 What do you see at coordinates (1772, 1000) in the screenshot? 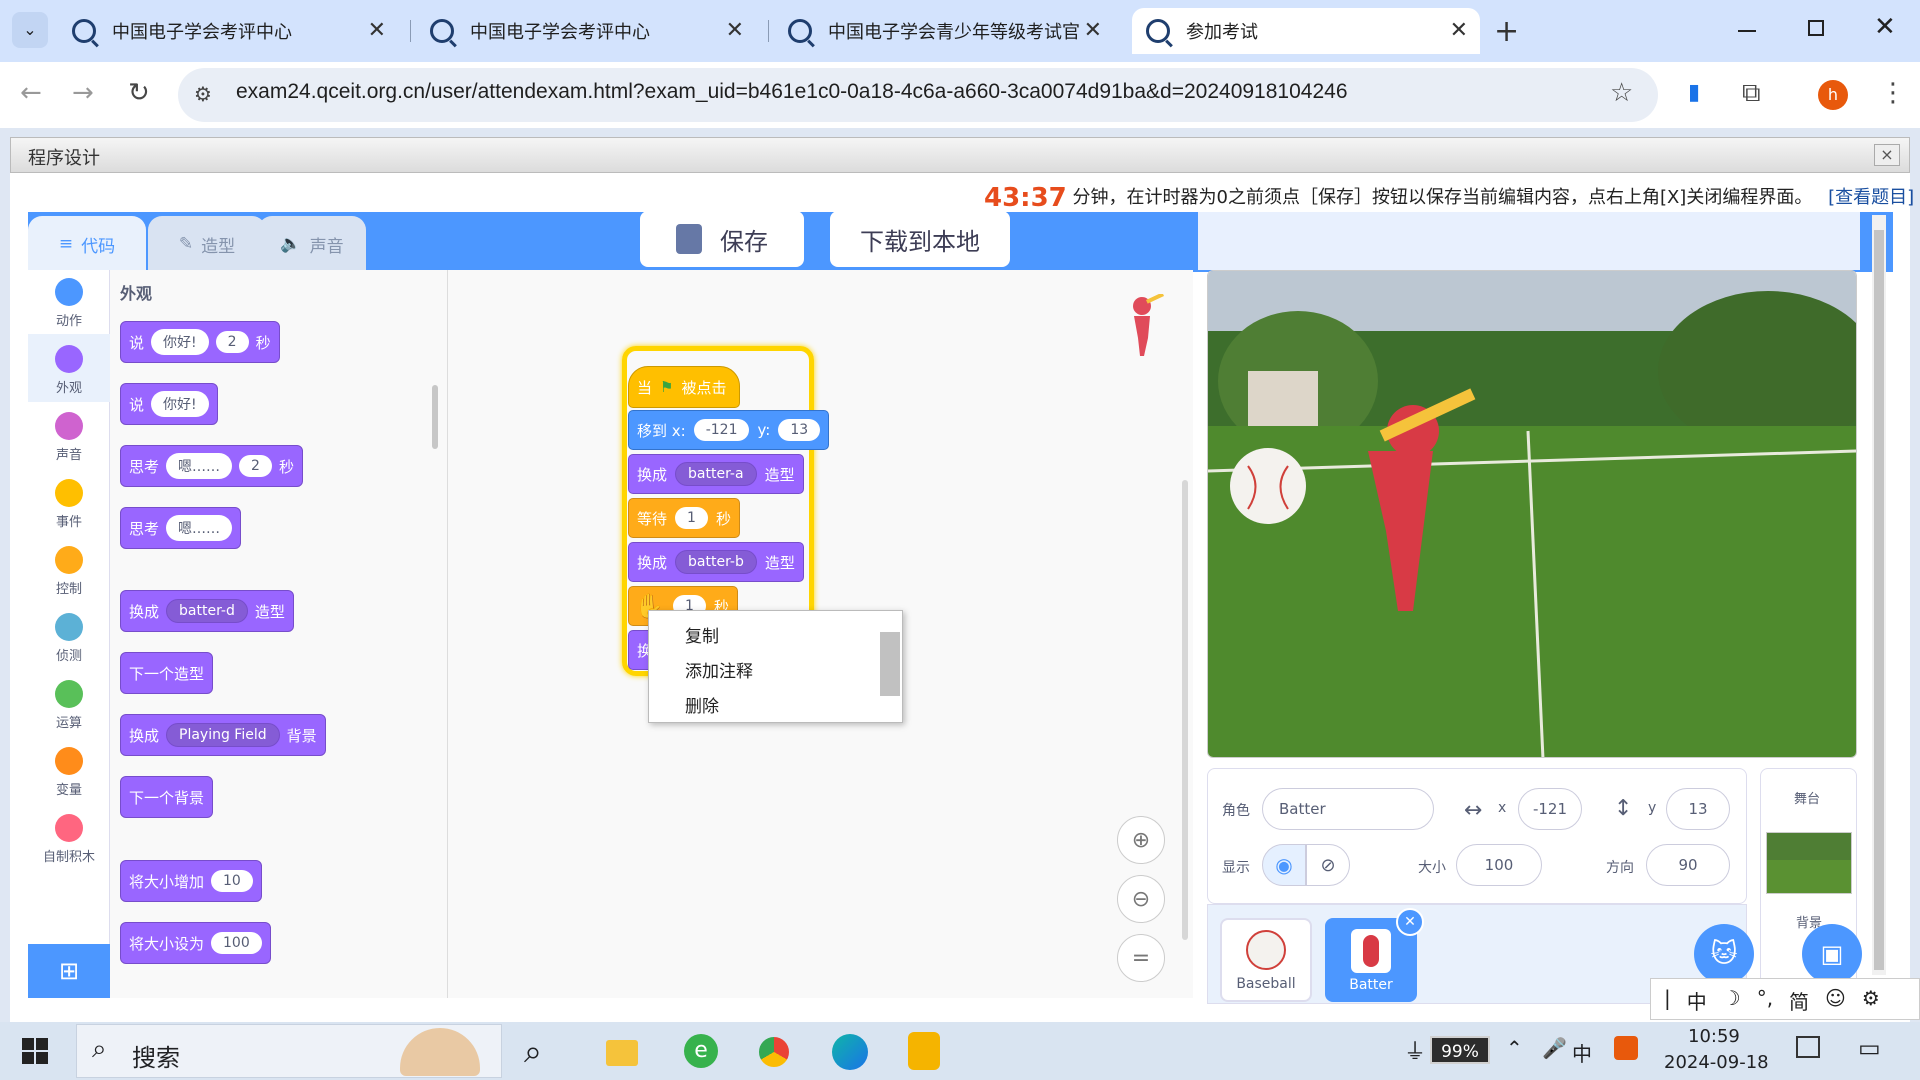
I see `ime-controls: | 中 ☽ °, 简 ☺ ⚙` at bounding box center [1772, 1000].